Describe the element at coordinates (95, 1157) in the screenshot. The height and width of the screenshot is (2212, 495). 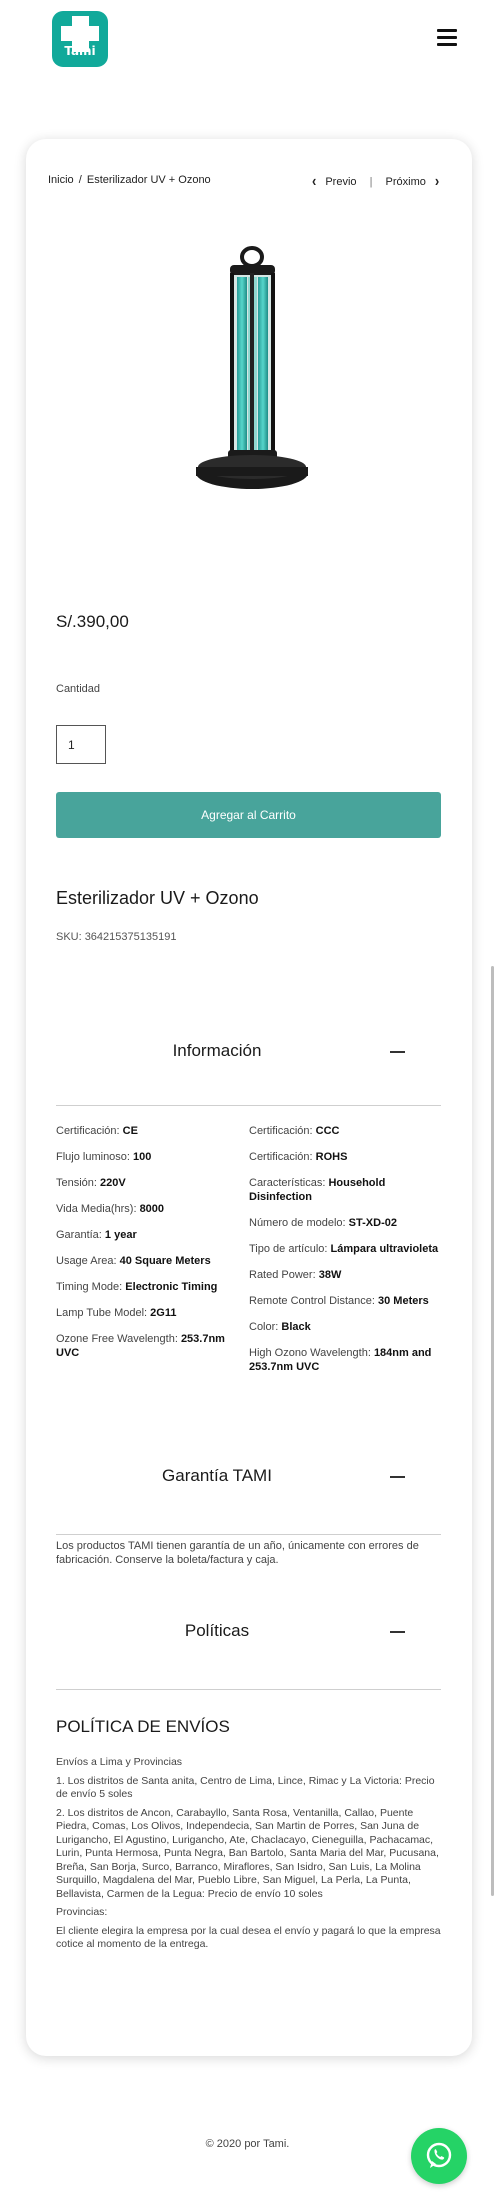
I see `spec-label: Flujo luminoso:` at that location.